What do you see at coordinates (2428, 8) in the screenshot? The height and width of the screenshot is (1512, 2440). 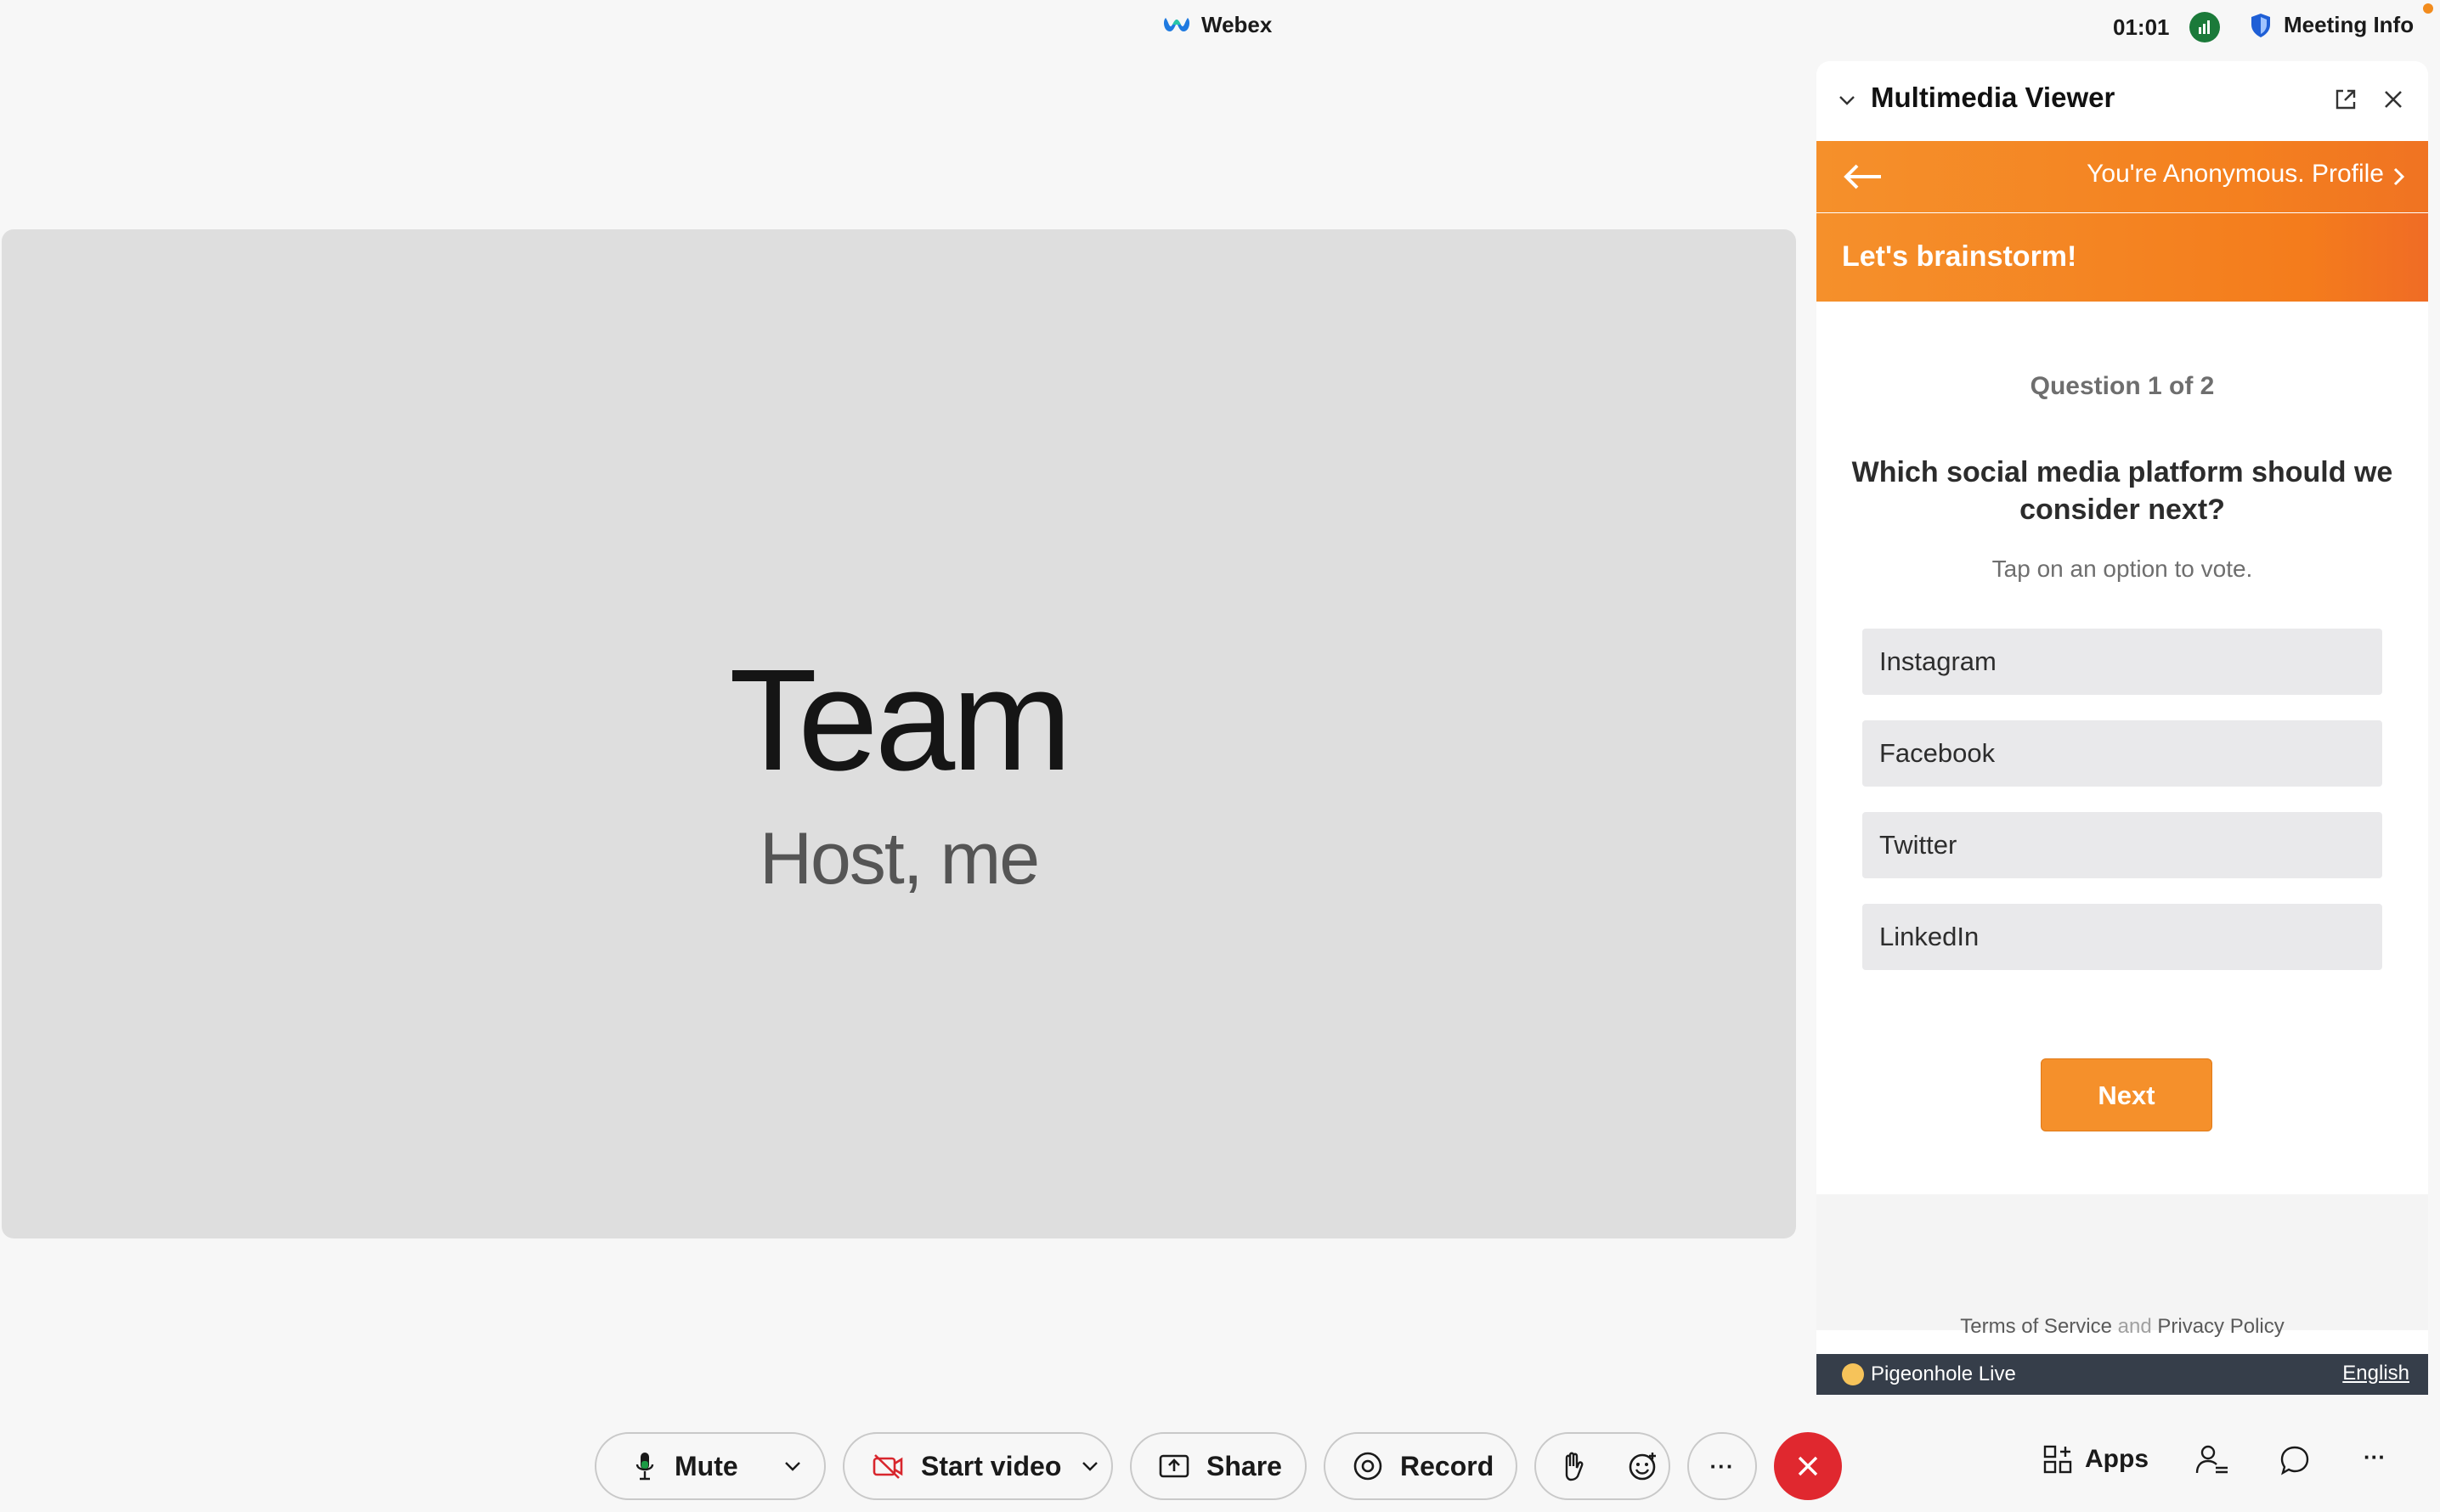 I see `notification-dot` at bounding box center [2428, 8].